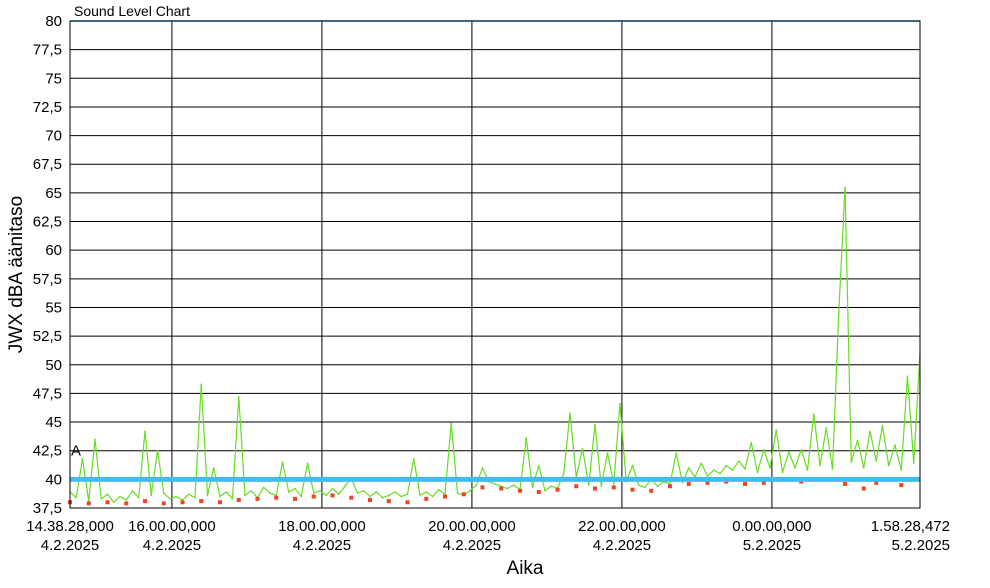 The width and height of the screenshot is (990, 588). What do you see at coordinates (53, 21) in the screenshot?
I see `y-tick-label: 80` at bounding box center [53, 21].